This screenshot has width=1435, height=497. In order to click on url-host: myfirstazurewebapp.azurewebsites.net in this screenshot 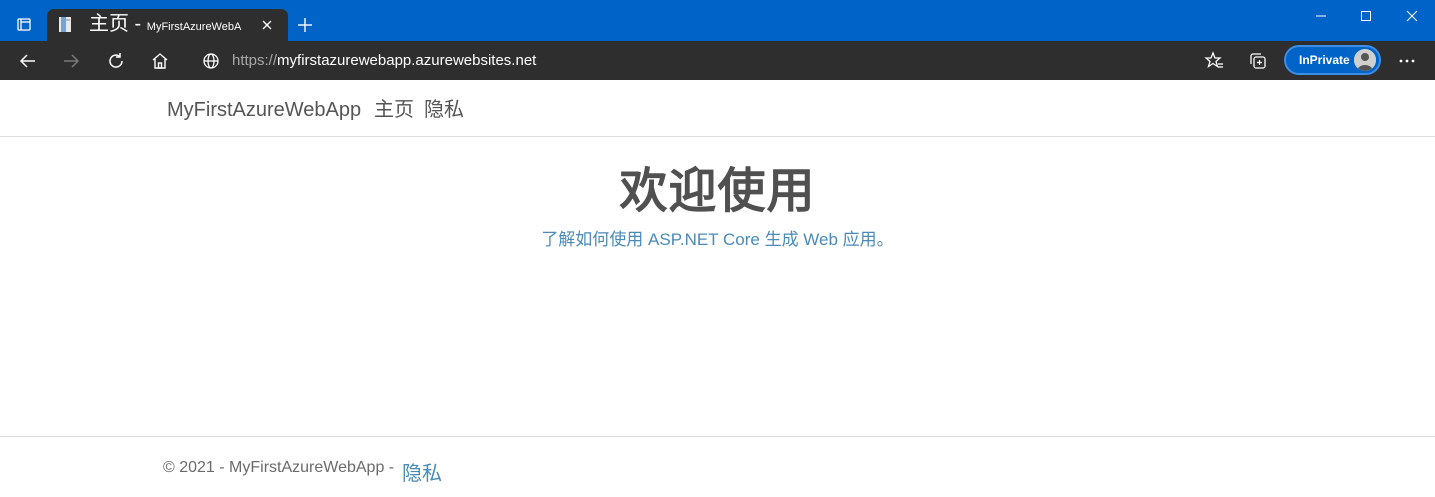, I will do `click(407, 60)`.